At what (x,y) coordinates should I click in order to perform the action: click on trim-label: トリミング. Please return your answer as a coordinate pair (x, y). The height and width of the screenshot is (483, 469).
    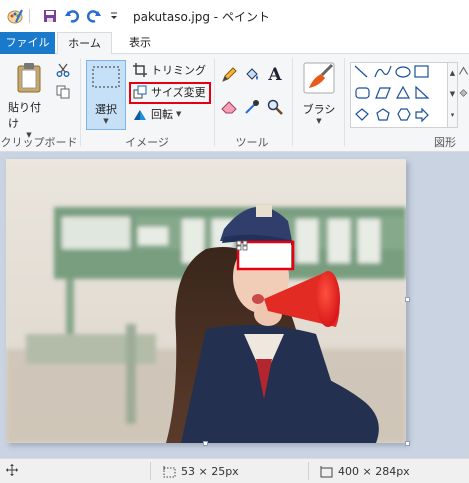
    Looking at the image, I should click on (178, 70).